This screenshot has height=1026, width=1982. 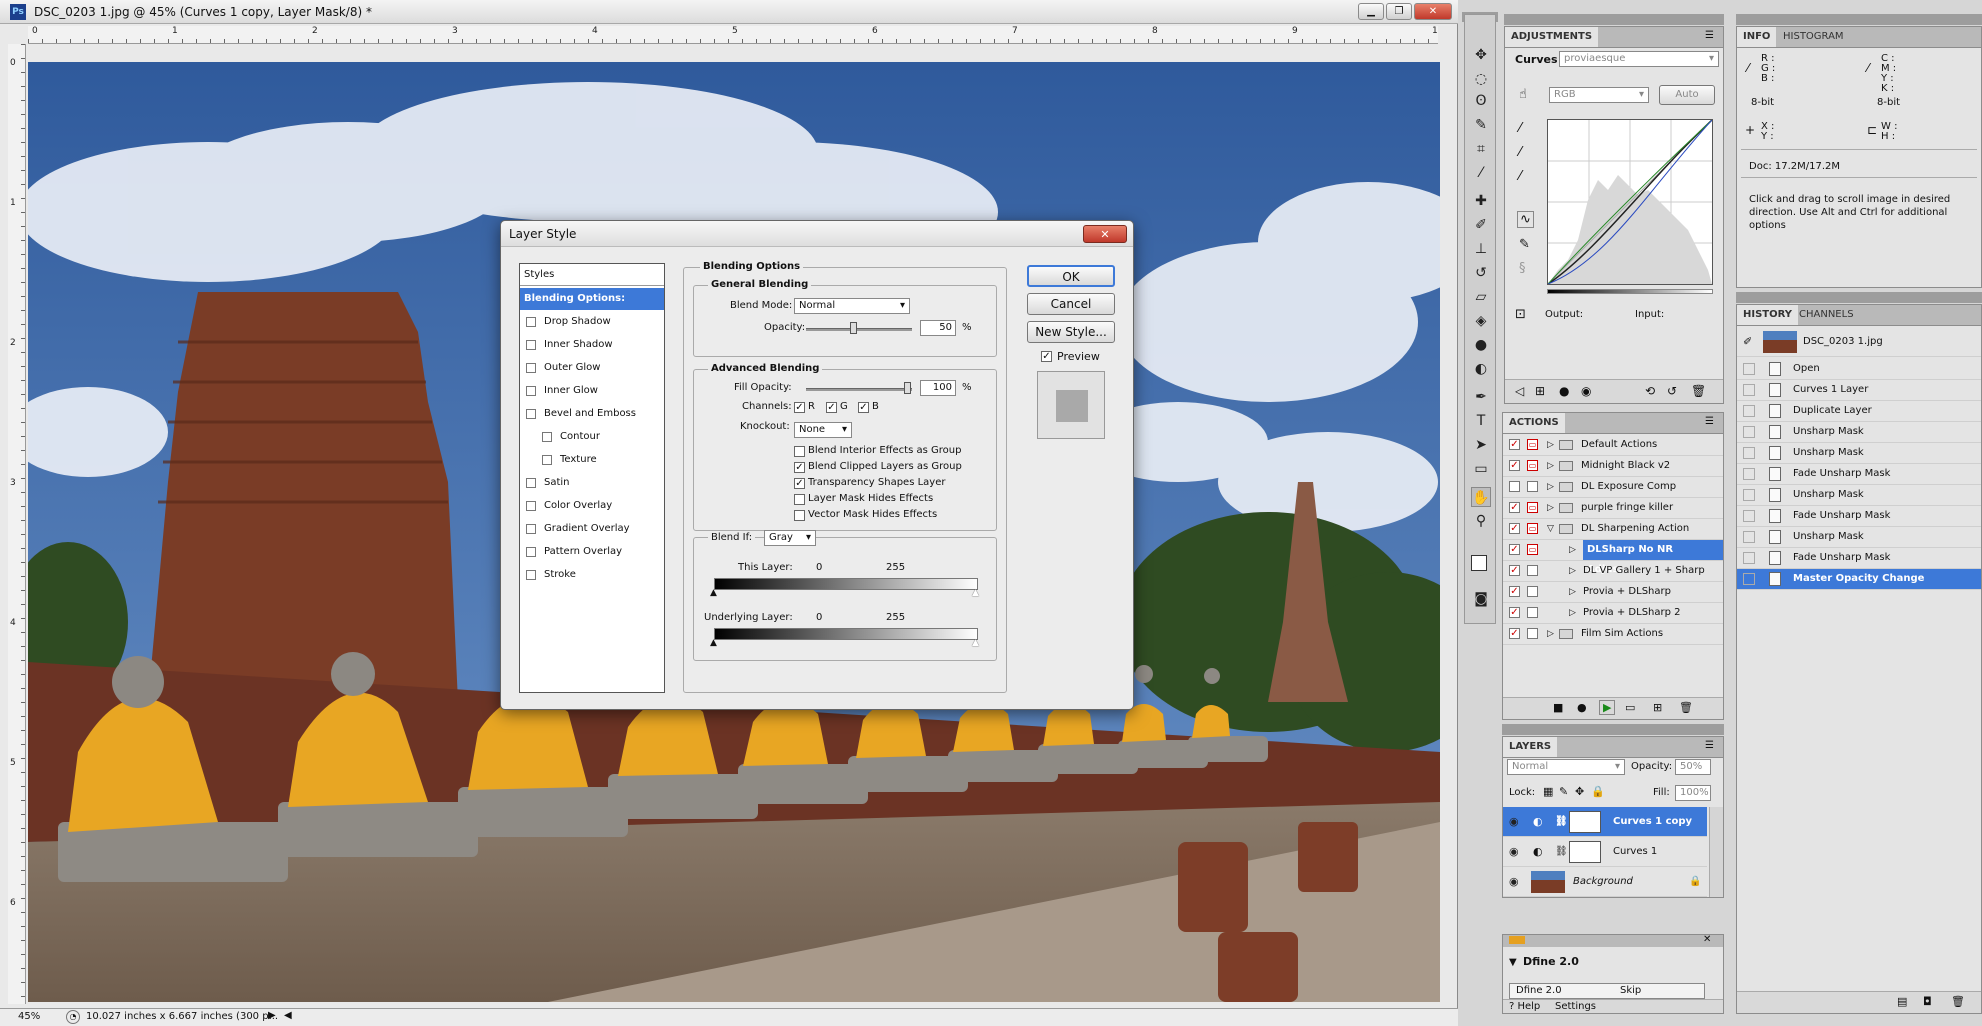 I want to click on new-snapshot-icon: ◘, so click(x=1927, y=1001).